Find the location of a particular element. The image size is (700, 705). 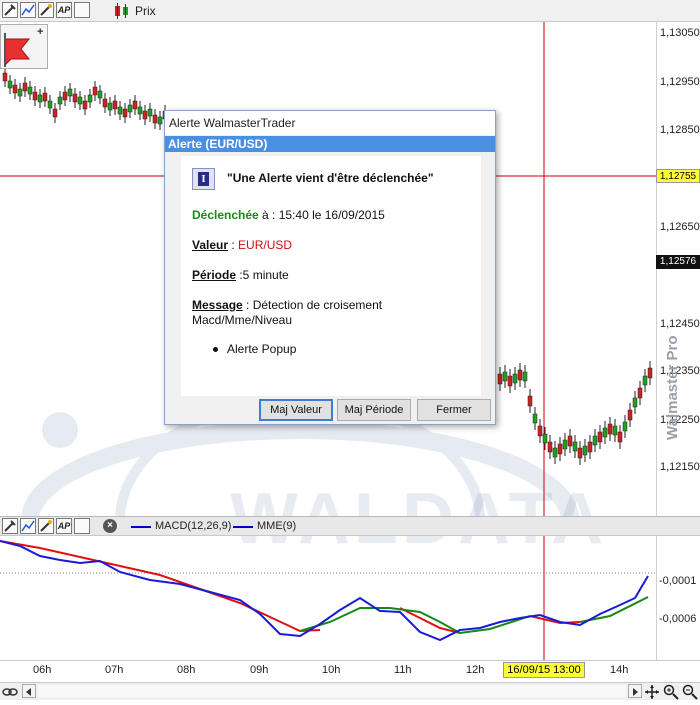

time-tick: 14h is located at coordinates (619, 670).